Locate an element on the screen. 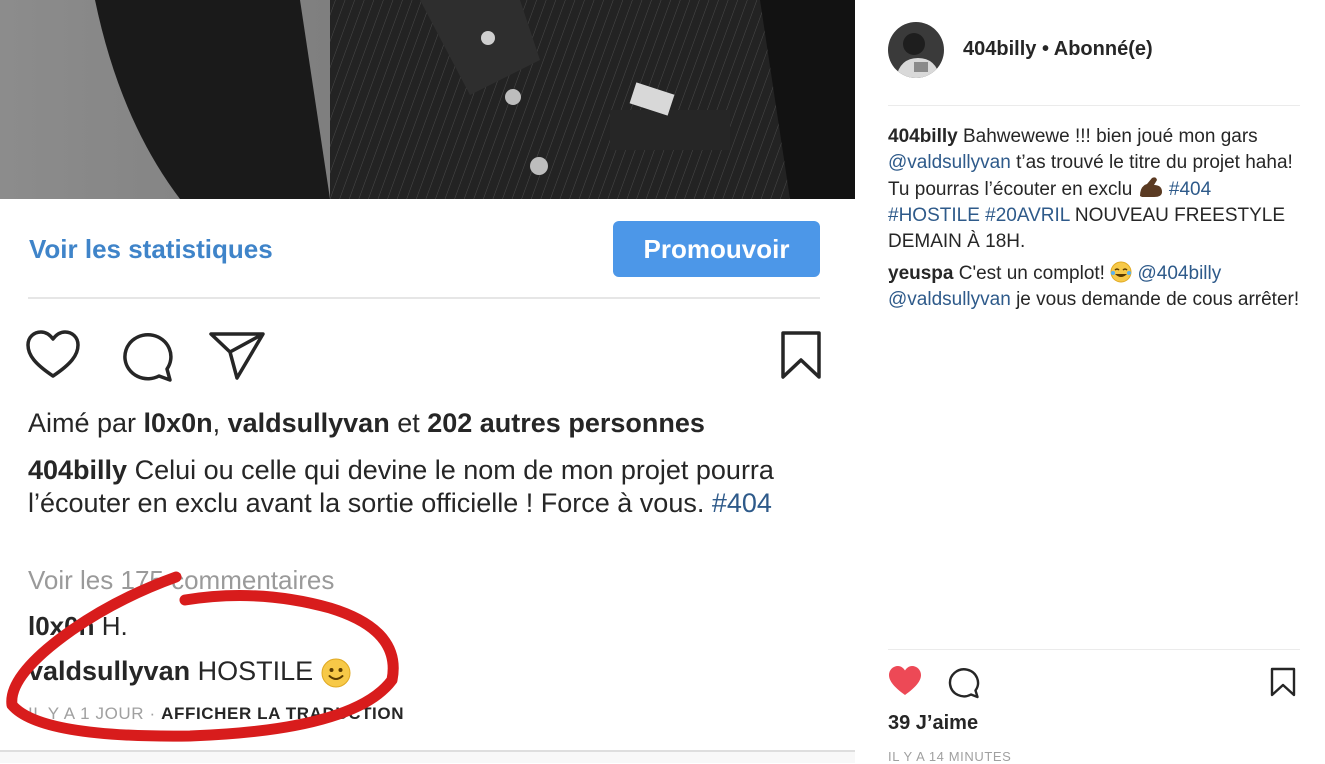  share-icon is located at coordinates (237, 356).